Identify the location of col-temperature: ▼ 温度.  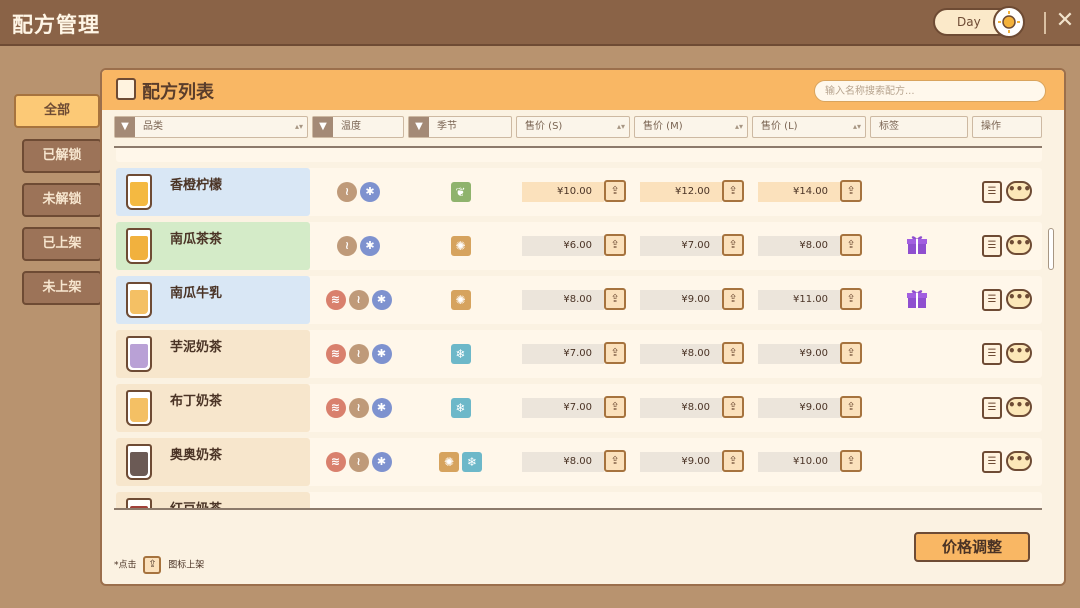
(358, 127).